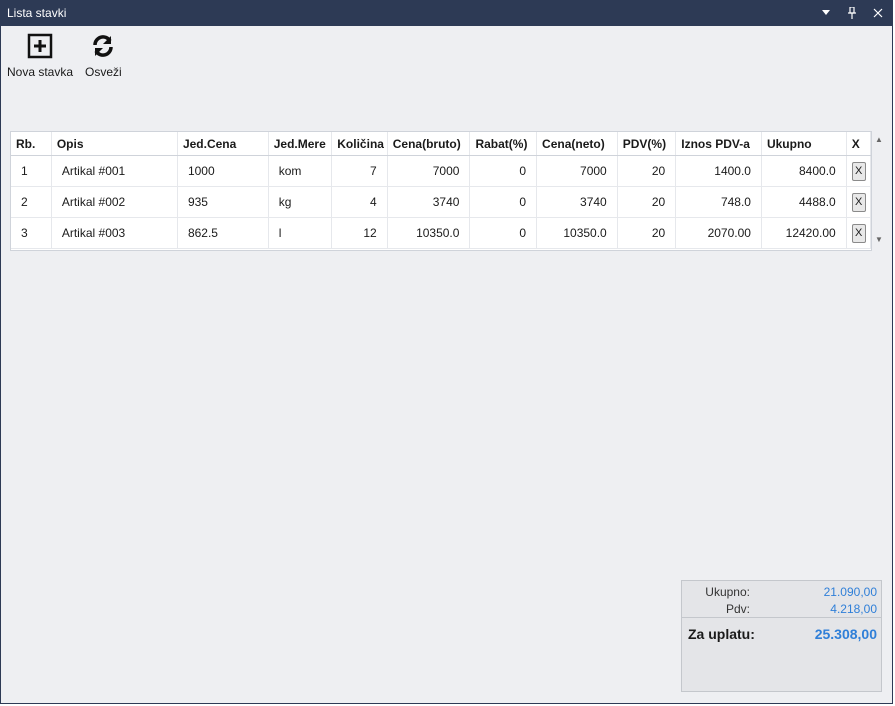 Image resolution: width=895 pixels, height=706 pixels. What do you see at coordinates (40, 47) in the screenshot?
I see `plus-square-icon` at bounding box center [40, 47].